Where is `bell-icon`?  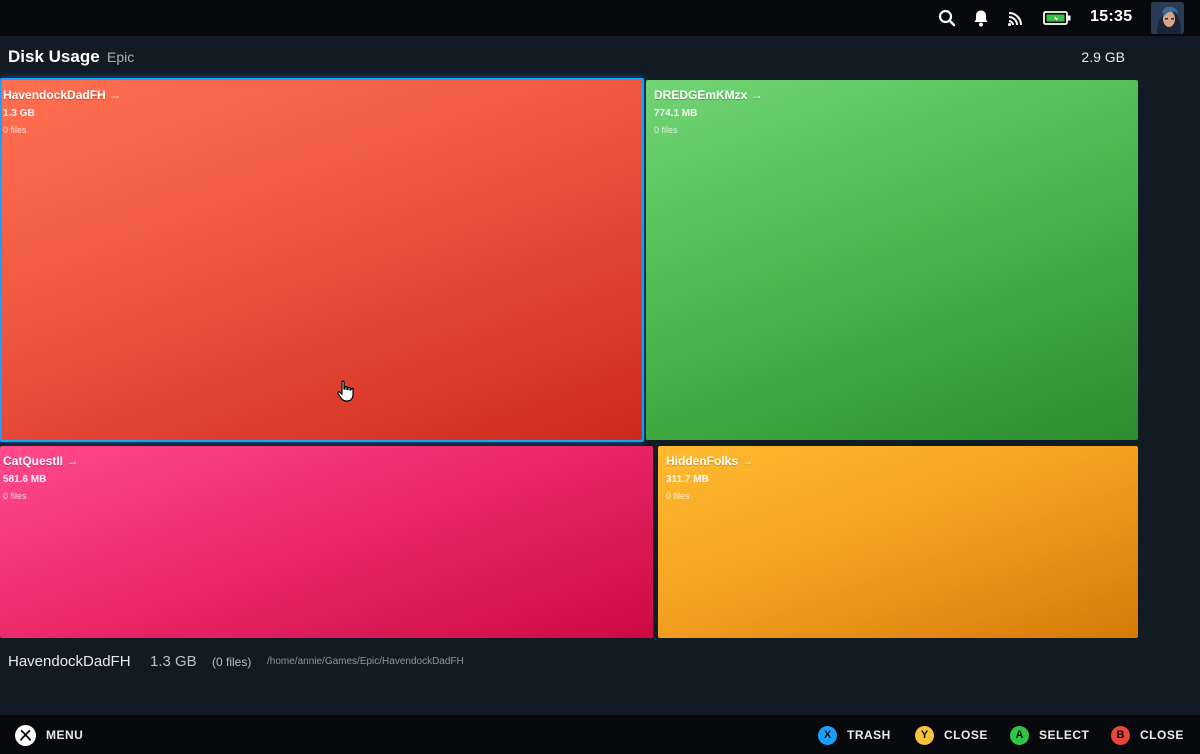
bell-icon is located at coordinates (981, 18).